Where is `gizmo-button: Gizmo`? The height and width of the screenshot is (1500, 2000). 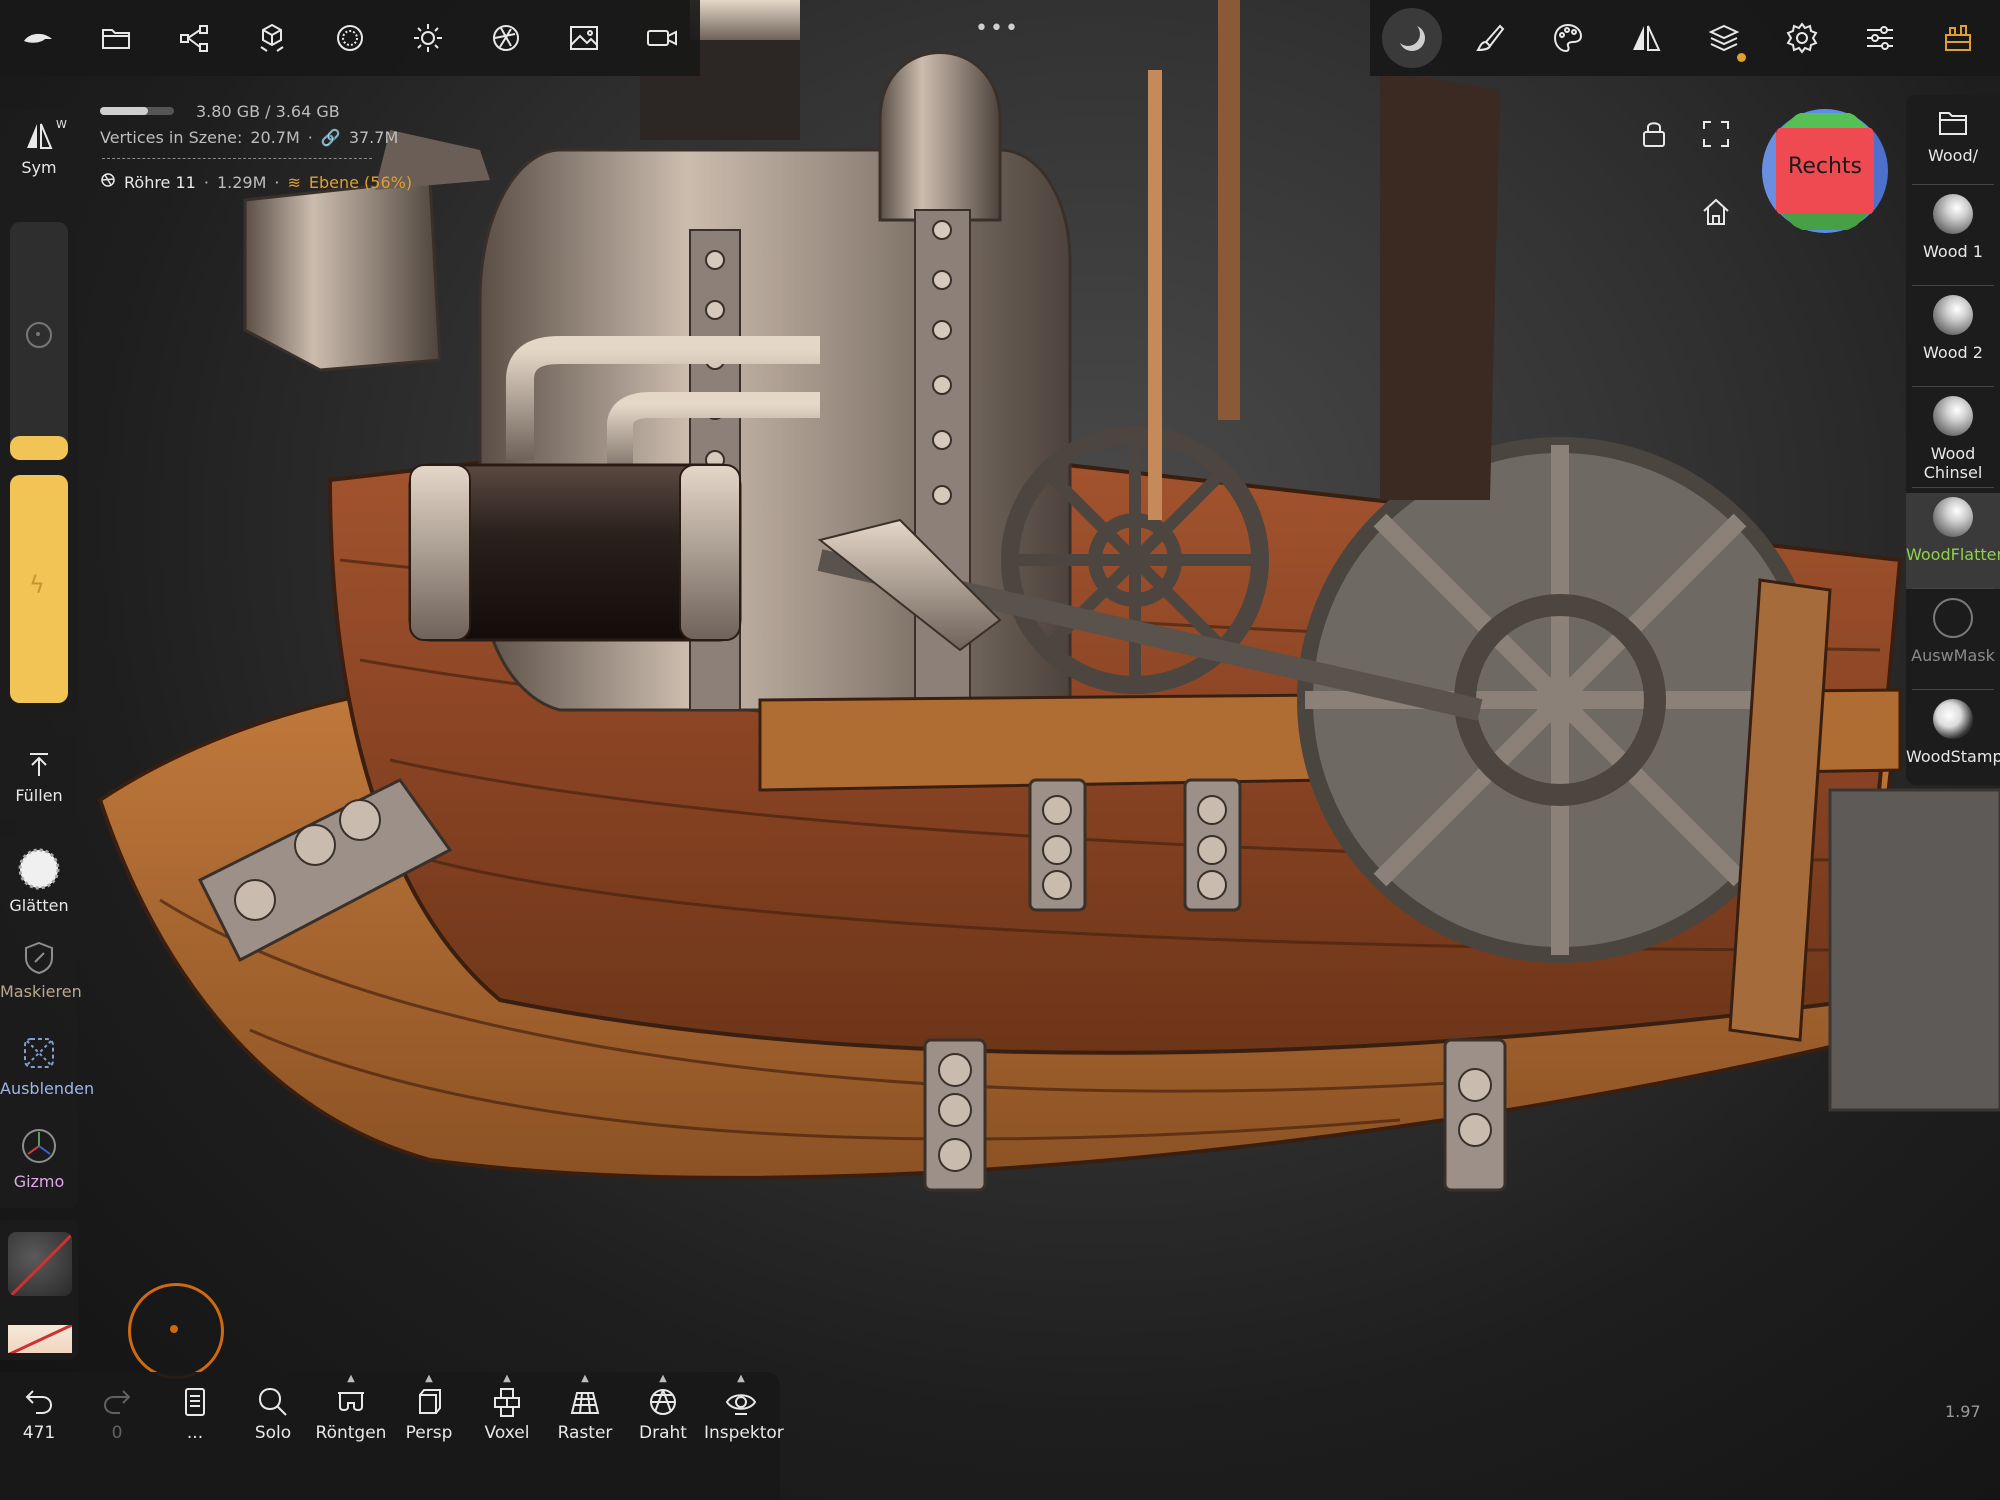 gizmo-button: Gizmo is located at coordinates (39, 1158).